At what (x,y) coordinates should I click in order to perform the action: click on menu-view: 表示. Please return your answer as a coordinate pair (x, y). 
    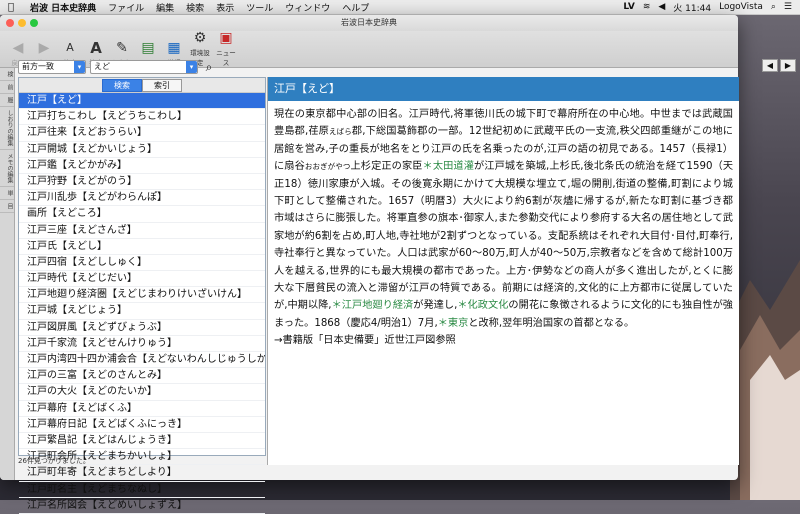
    Looking at the image, I should click on (225, 7).